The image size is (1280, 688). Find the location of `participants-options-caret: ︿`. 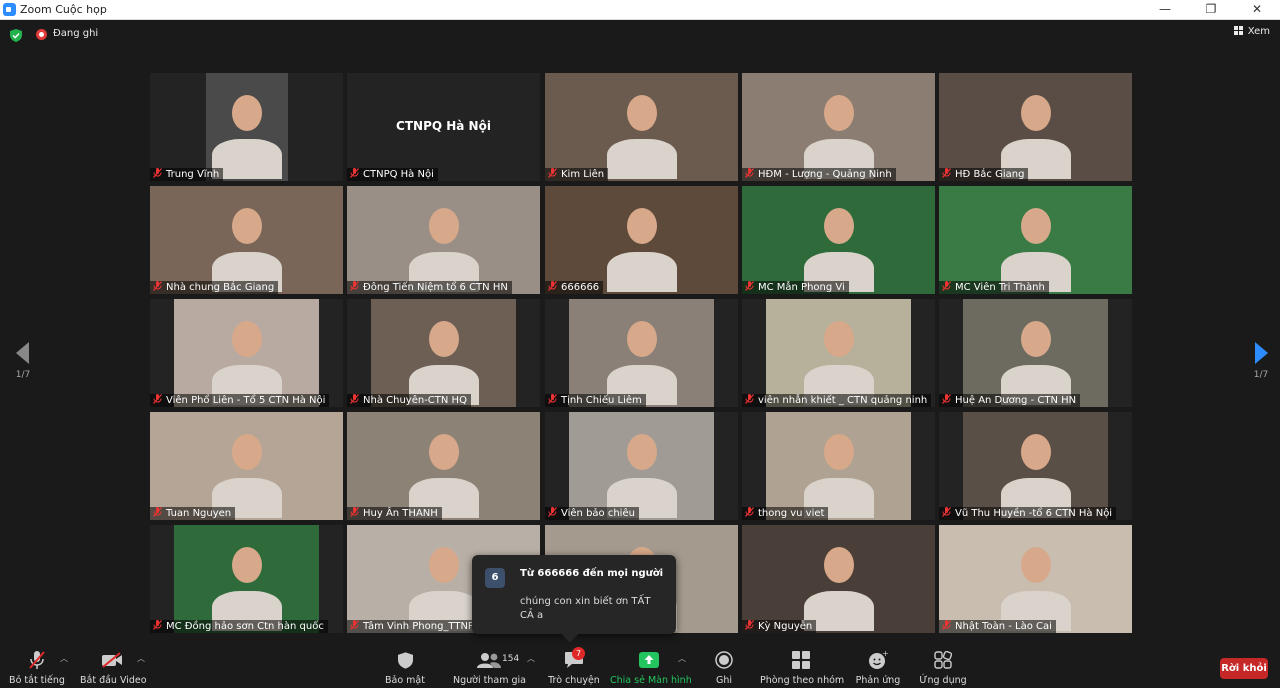

participants-options-caret: ︿ is located at coordinates (531, 658).